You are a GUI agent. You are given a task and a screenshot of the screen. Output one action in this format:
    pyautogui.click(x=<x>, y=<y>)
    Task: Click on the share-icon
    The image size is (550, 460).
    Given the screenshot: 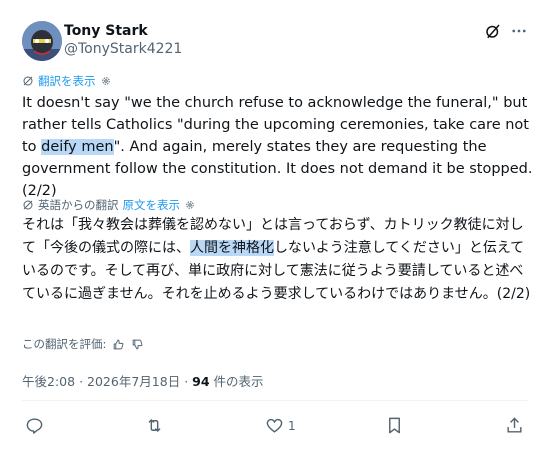 What is the action you would take?
    pyautogui.click(x=514, y=425)
    